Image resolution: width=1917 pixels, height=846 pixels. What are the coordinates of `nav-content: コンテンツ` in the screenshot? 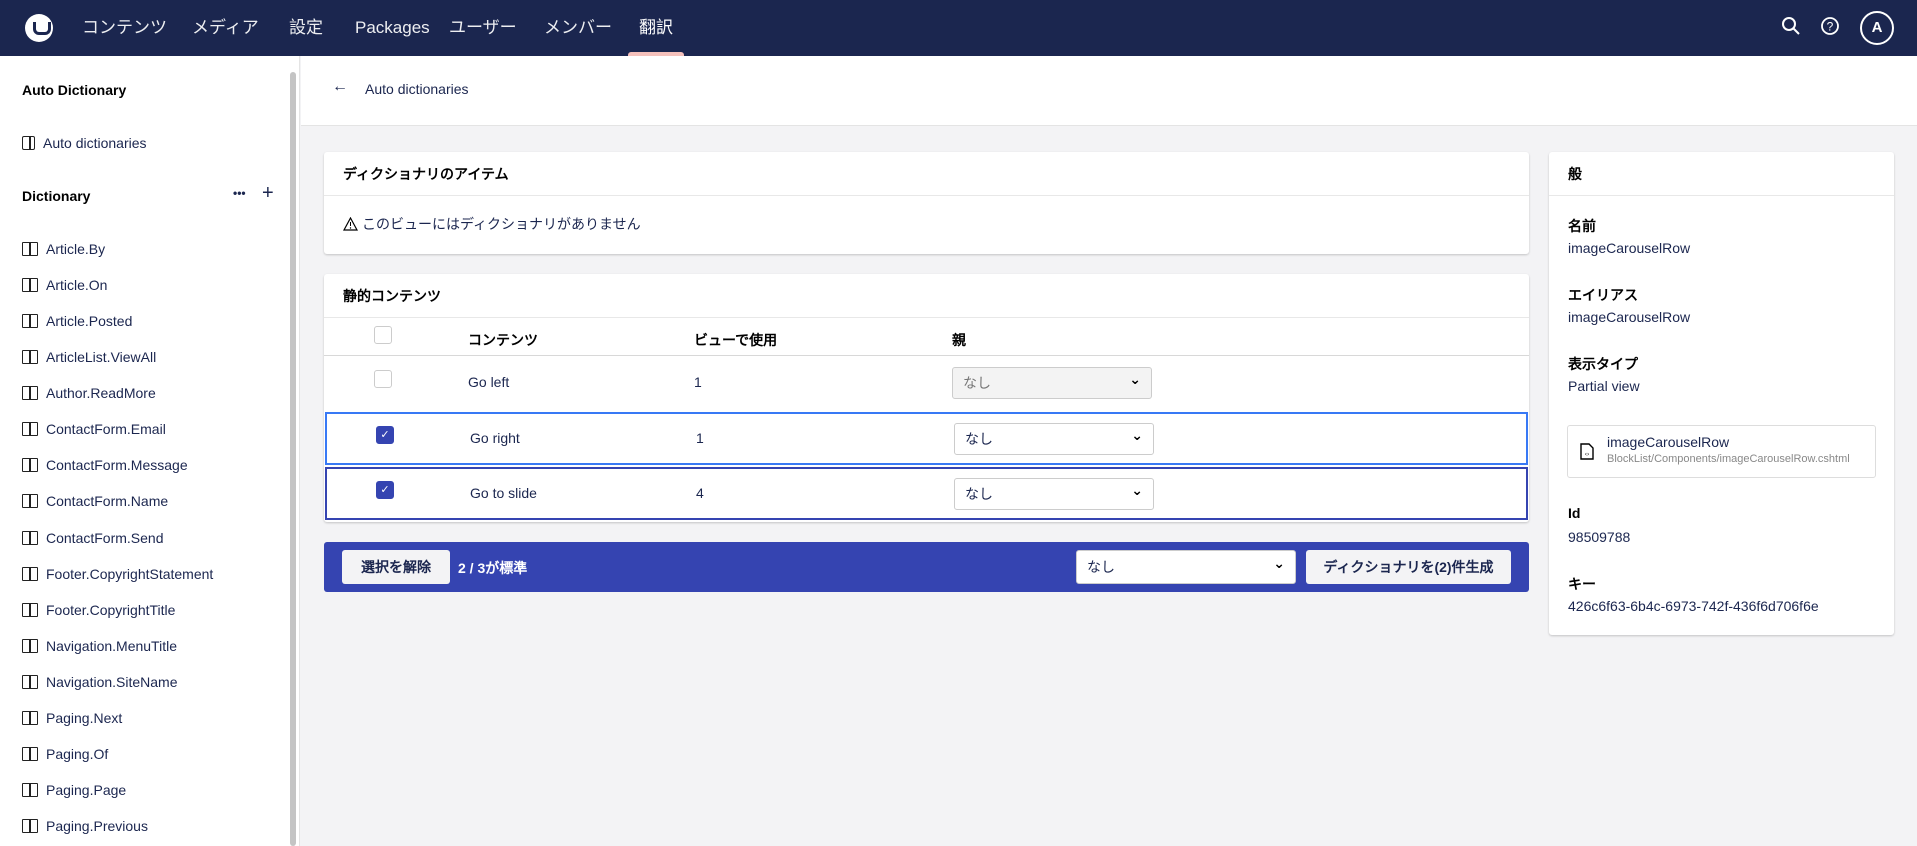 It's located at (124, 28).